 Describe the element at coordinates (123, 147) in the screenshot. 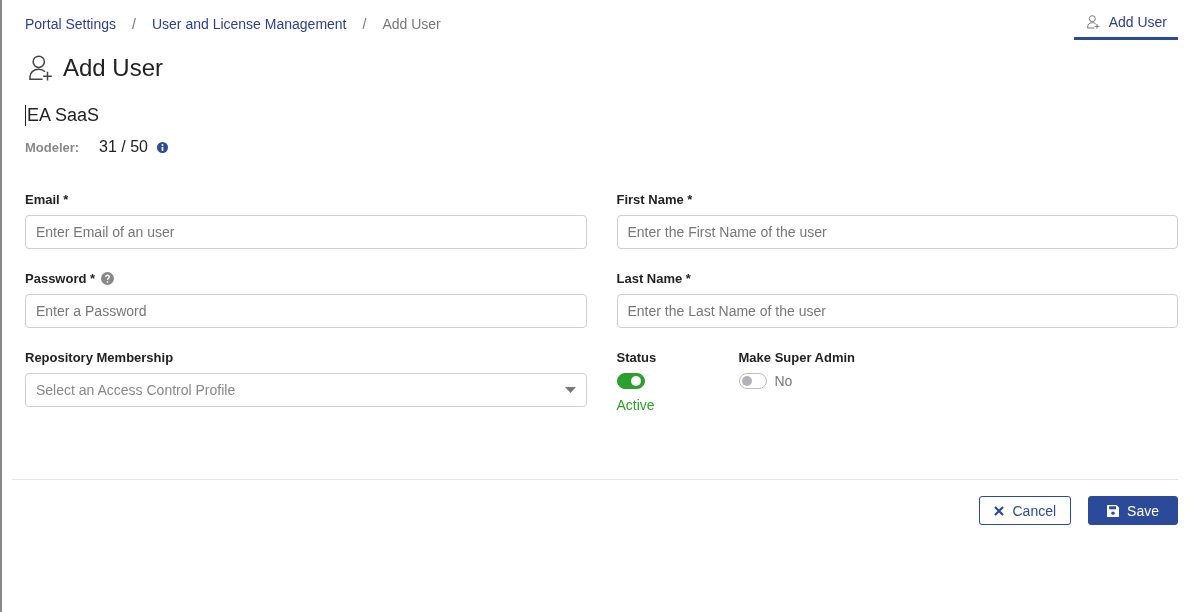

I see `license-count: 31 / 50` at that location.